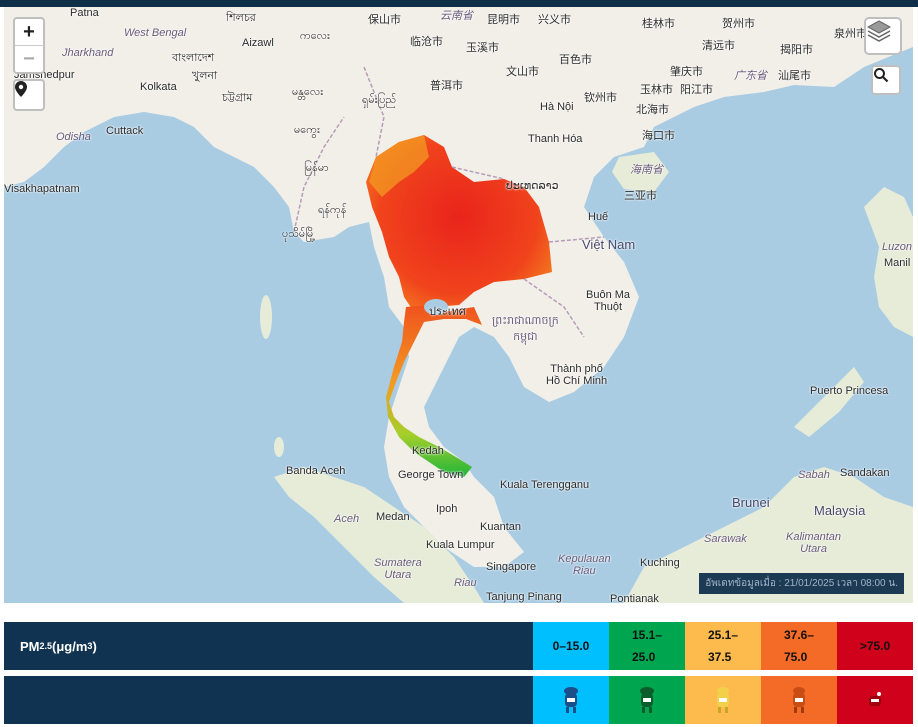 This screenshot has height=727, width=918. What do you see at coordinates (446, 86) in the screenshot?
I see `label-puer: 普洱市` at bounding box center [446, 86].